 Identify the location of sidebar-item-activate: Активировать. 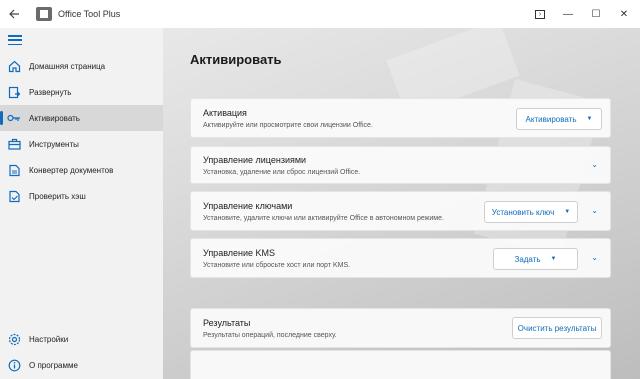
(81, 118).